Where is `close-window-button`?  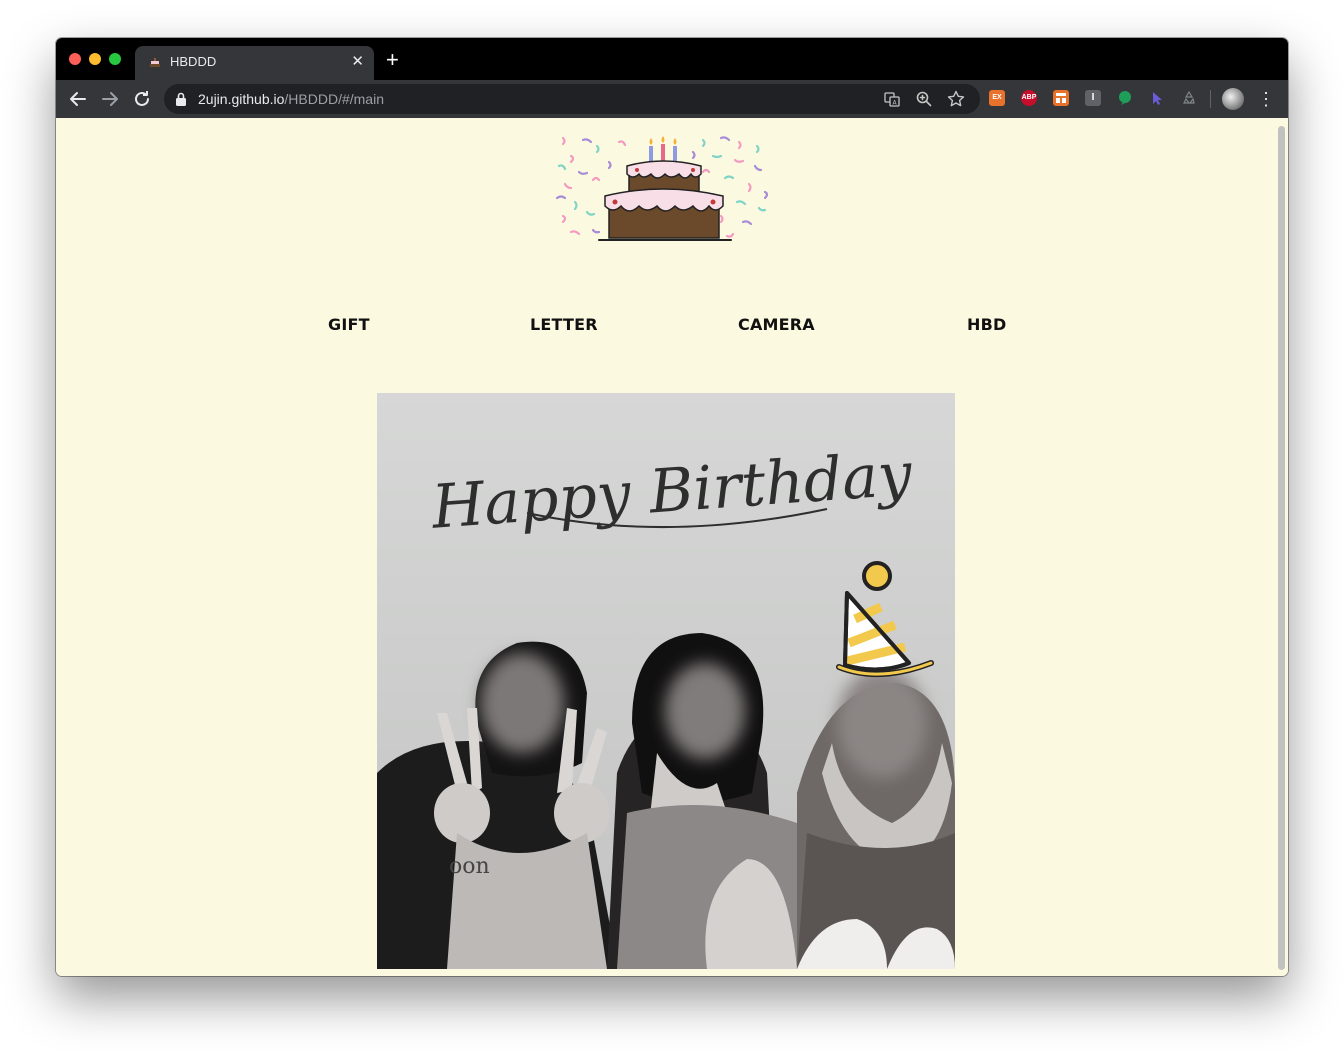
close-window-button is located at coordinates (75, 59).